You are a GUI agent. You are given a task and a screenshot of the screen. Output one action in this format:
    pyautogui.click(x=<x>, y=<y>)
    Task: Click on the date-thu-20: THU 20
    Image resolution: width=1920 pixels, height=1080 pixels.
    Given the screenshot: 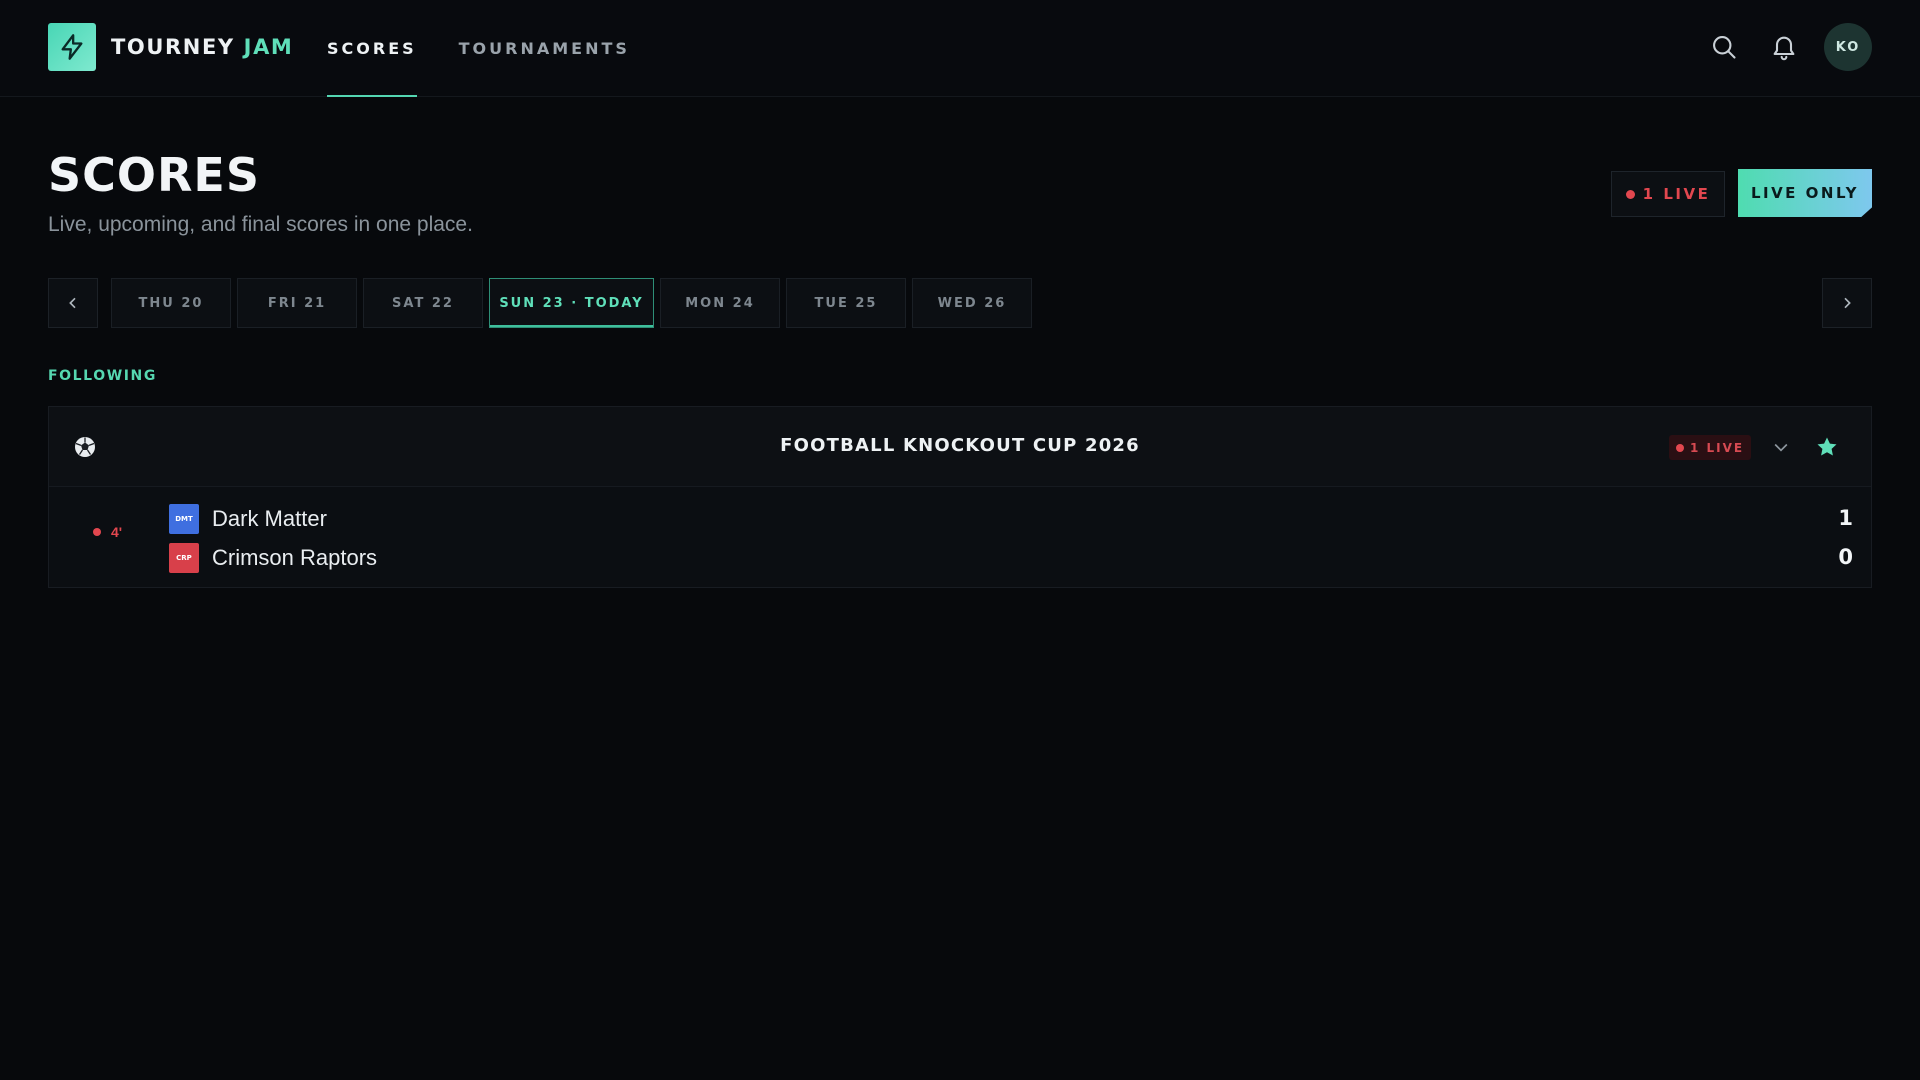 What is the action you would take?
    pyautogui.click(x=171, y=303)
    